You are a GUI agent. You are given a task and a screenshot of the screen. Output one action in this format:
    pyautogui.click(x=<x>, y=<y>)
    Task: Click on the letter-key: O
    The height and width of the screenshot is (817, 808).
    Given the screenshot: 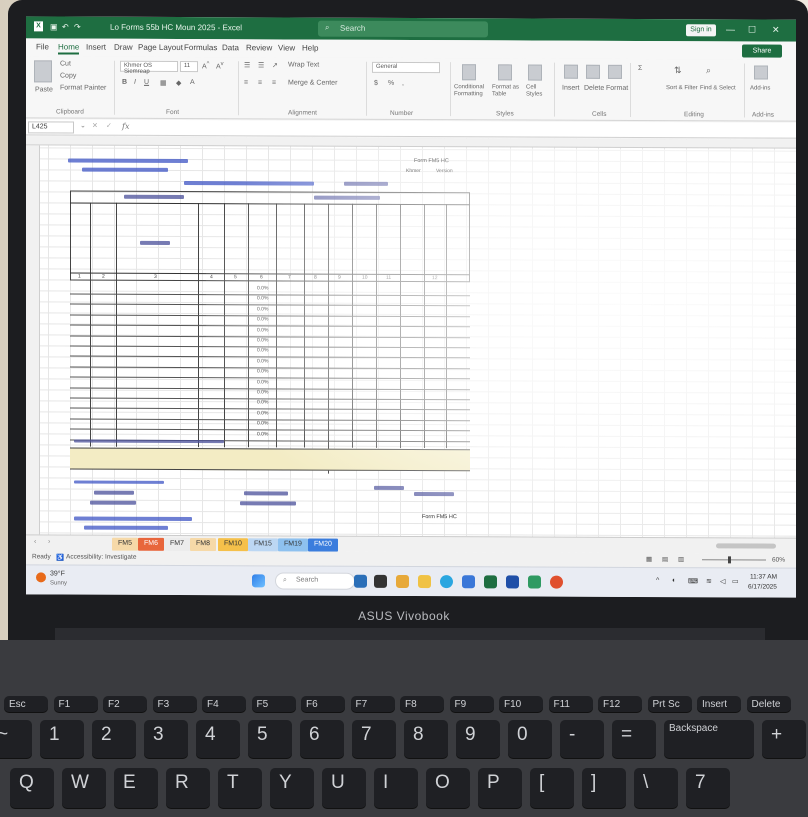 What is the action you would take?
    pyautogui.click(x=448, y=788)
    